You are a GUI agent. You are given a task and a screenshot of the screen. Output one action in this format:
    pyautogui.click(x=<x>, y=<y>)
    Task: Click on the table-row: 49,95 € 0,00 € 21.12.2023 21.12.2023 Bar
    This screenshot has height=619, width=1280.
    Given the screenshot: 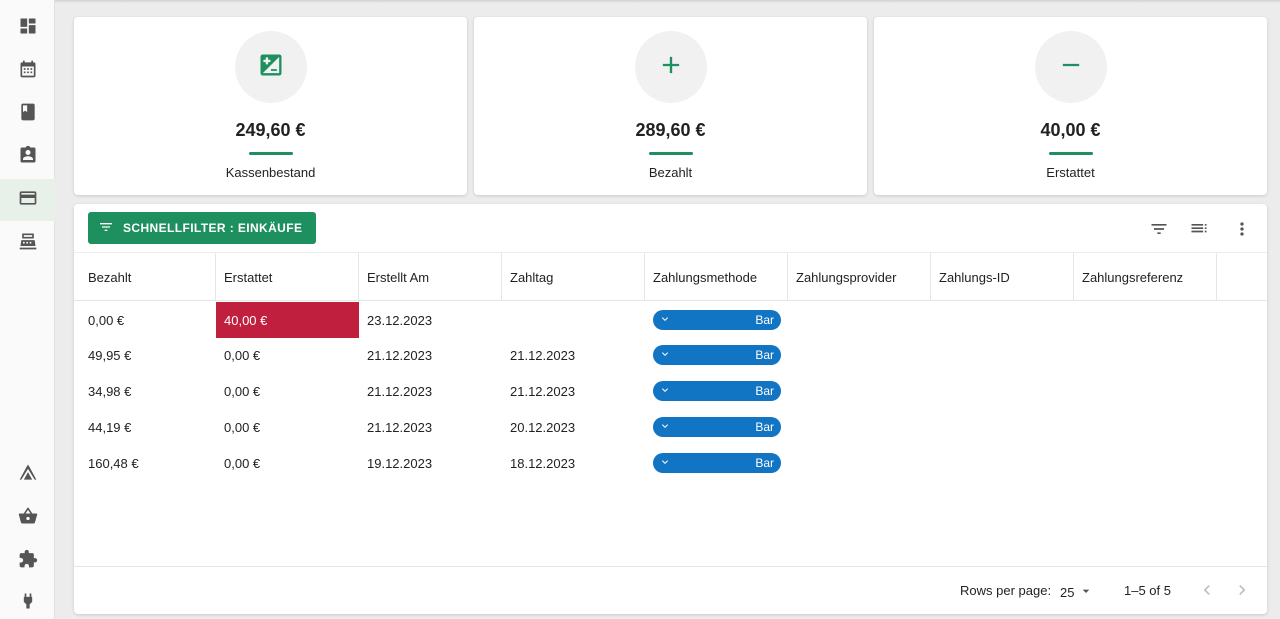 What is the action you would take?
    pyautogui.click(x=670, y=355)
    